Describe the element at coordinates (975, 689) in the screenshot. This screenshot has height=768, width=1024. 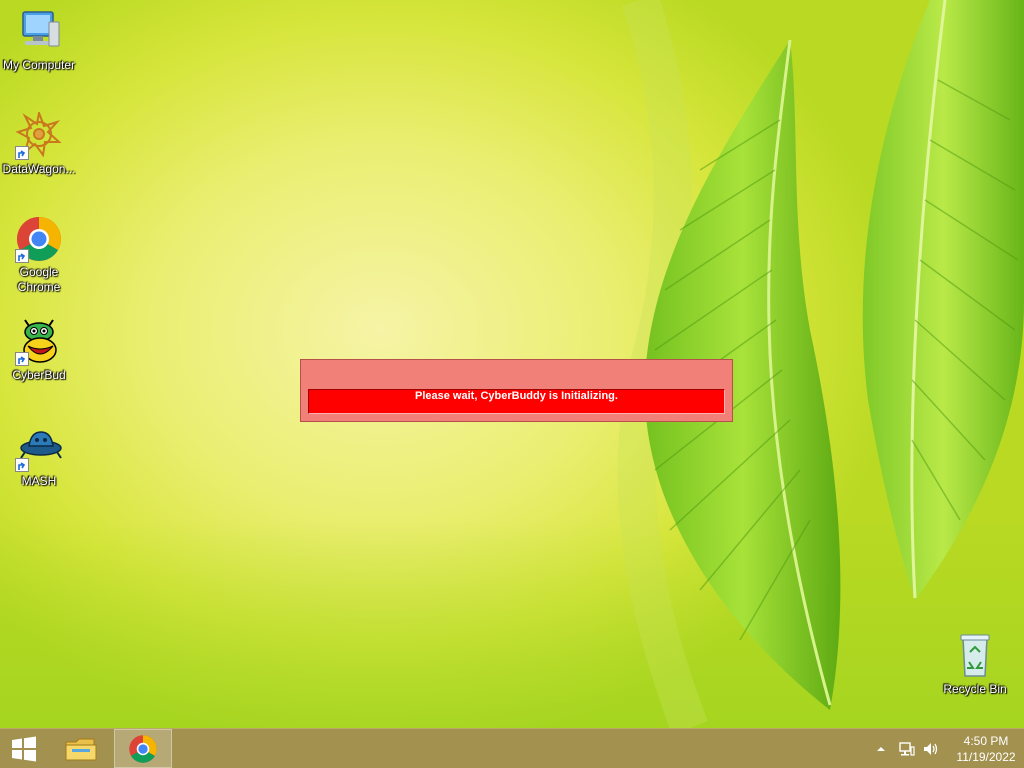
I see `desktop-icon-label: Recycle Bin` at that location.